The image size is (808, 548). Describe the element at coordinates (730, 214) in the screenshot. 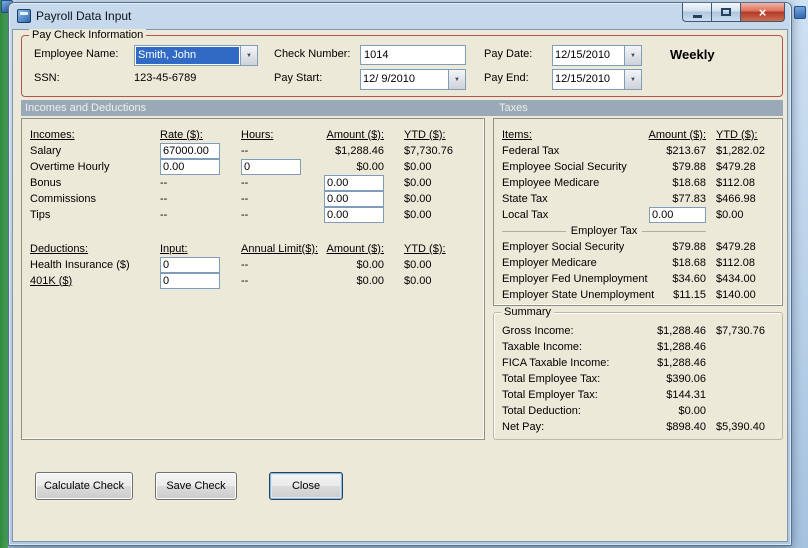

I see `tax-ytd: $0.00` at that location.